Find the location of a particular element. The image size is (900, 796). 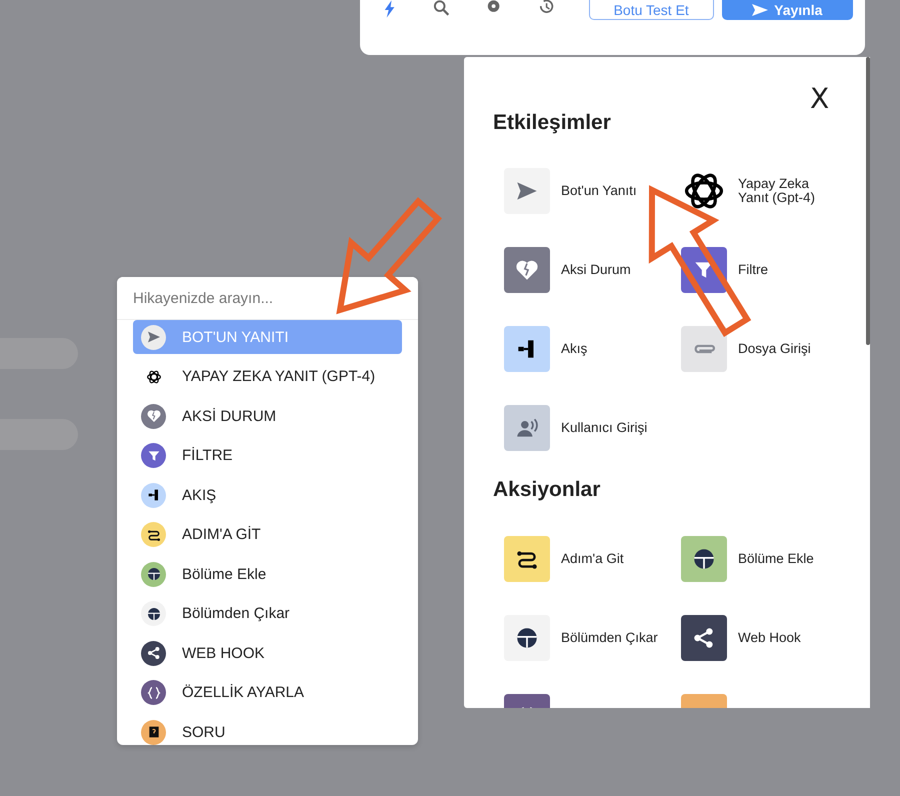

close-button: X is located at coordinates (820, 99).